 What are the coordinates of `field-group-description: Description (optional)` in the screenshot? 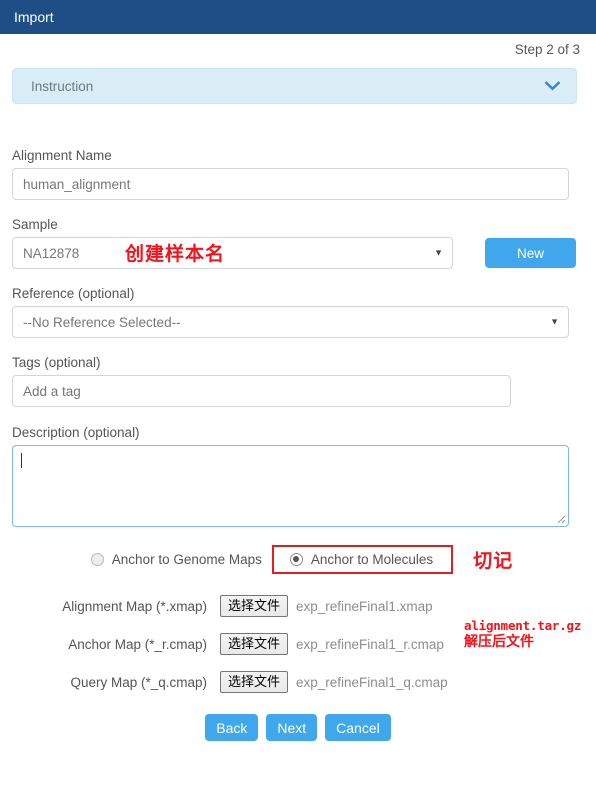 It's located at (298, 476).